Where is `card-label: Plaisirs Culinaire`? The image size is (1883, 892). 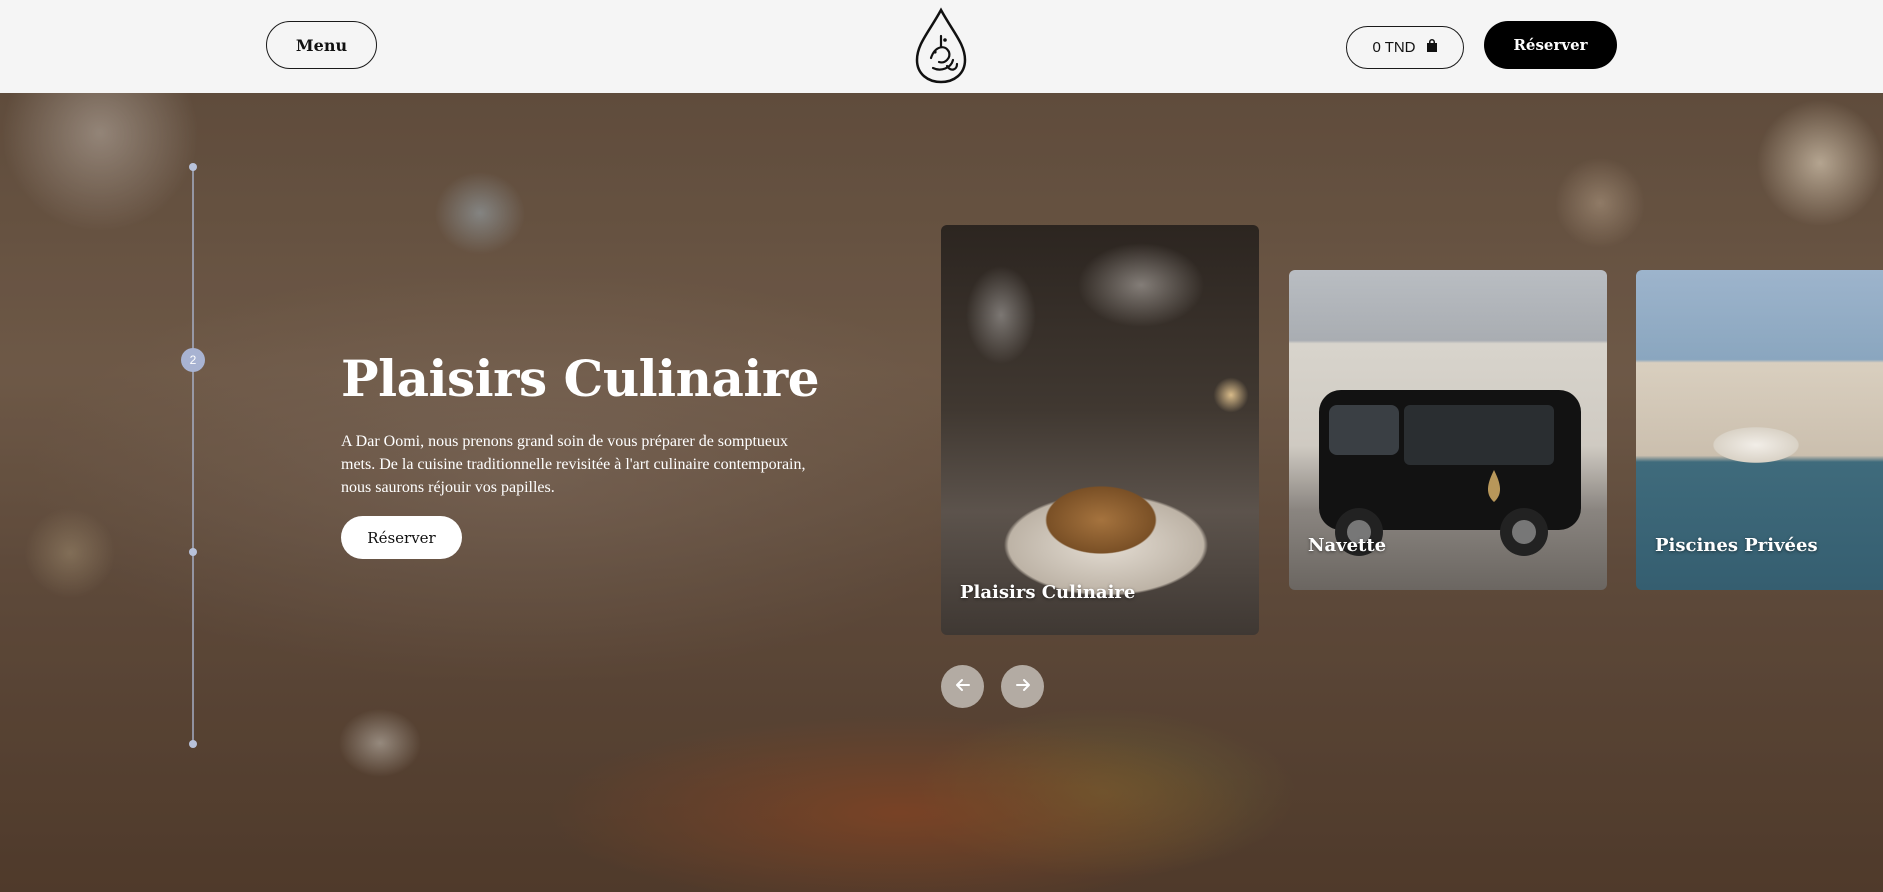 card-label: Plaisirs Culinaire is located at coordinates (1048, 592).